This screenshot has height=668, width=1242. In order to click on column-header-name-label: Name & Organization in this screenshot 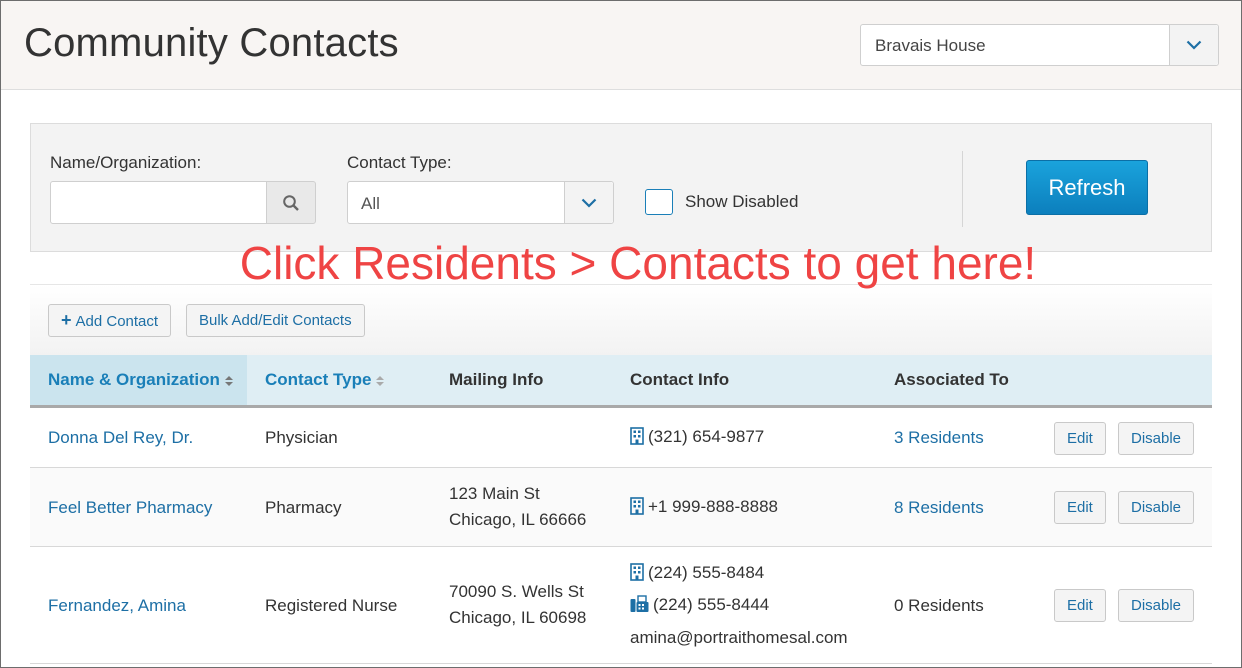, I will do `click(134, 379)`.